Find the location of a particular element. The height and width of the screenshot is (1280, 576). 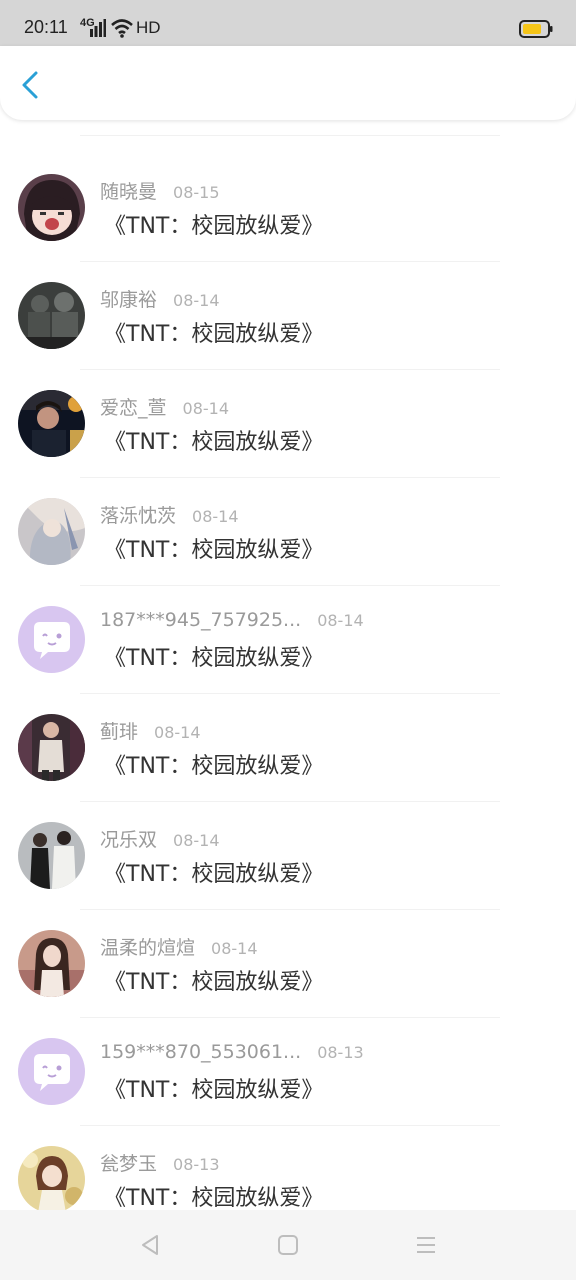

user-name: 瓮梦玉 08-13 is located at coordinates (160, 1164).